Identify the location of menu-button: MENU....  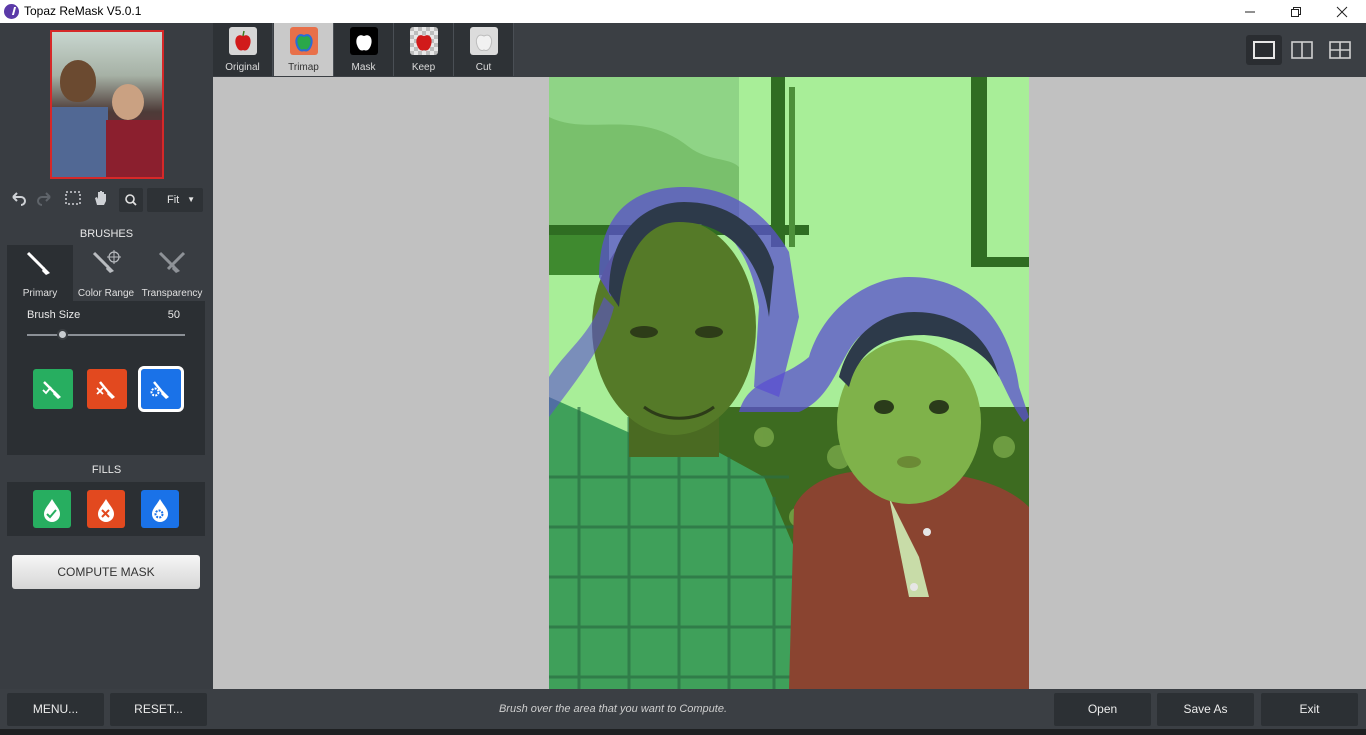
(55, 709).